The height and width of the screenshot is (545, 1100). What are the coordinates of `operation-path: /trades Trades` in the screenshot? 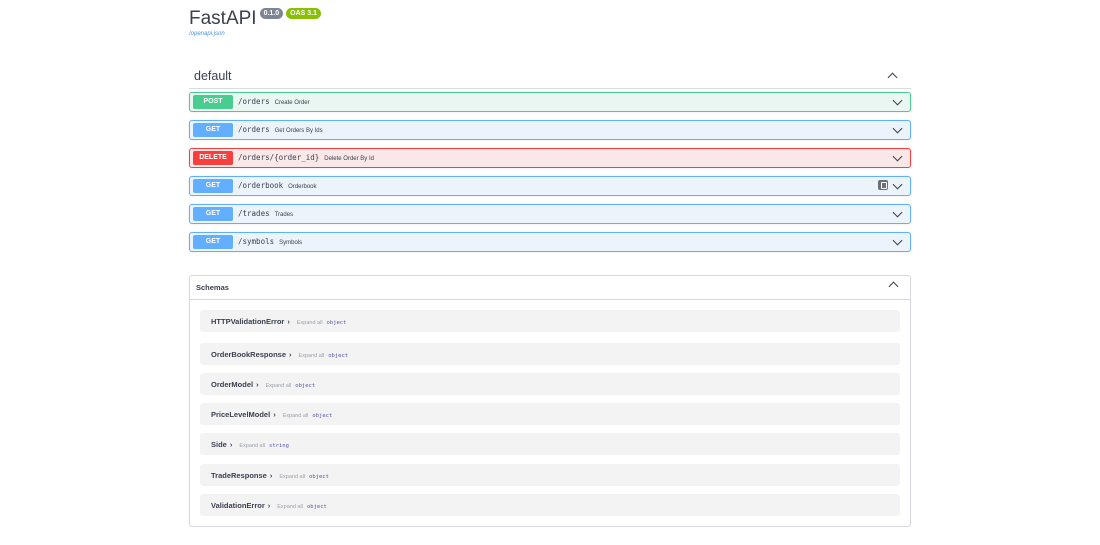 It's located at (265, 214).